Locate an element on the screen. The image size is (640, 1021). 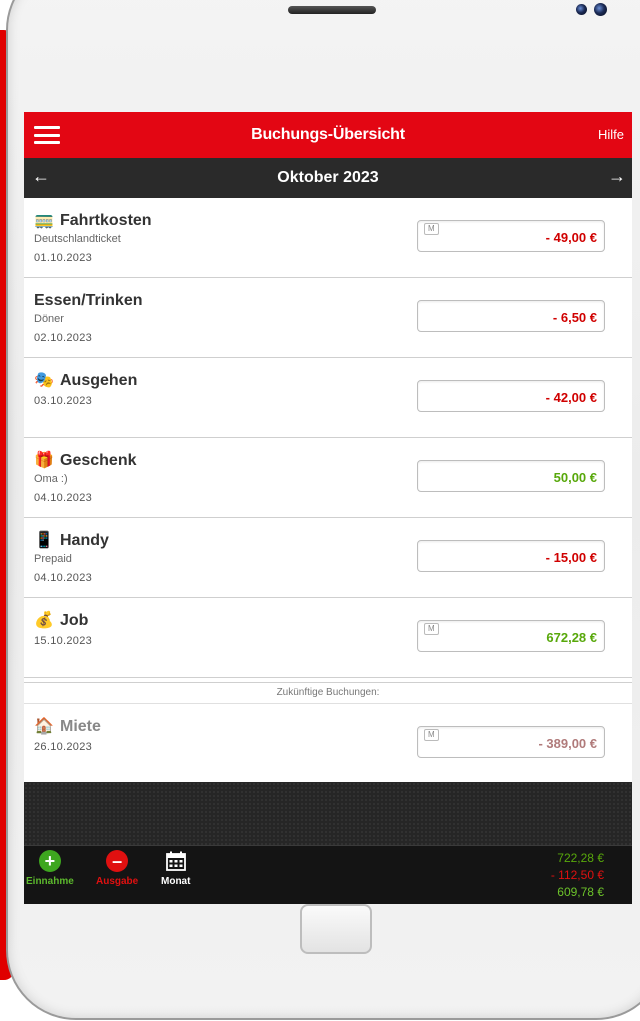
amount-value: - 49,00 € is located at coordinates (571, 237).